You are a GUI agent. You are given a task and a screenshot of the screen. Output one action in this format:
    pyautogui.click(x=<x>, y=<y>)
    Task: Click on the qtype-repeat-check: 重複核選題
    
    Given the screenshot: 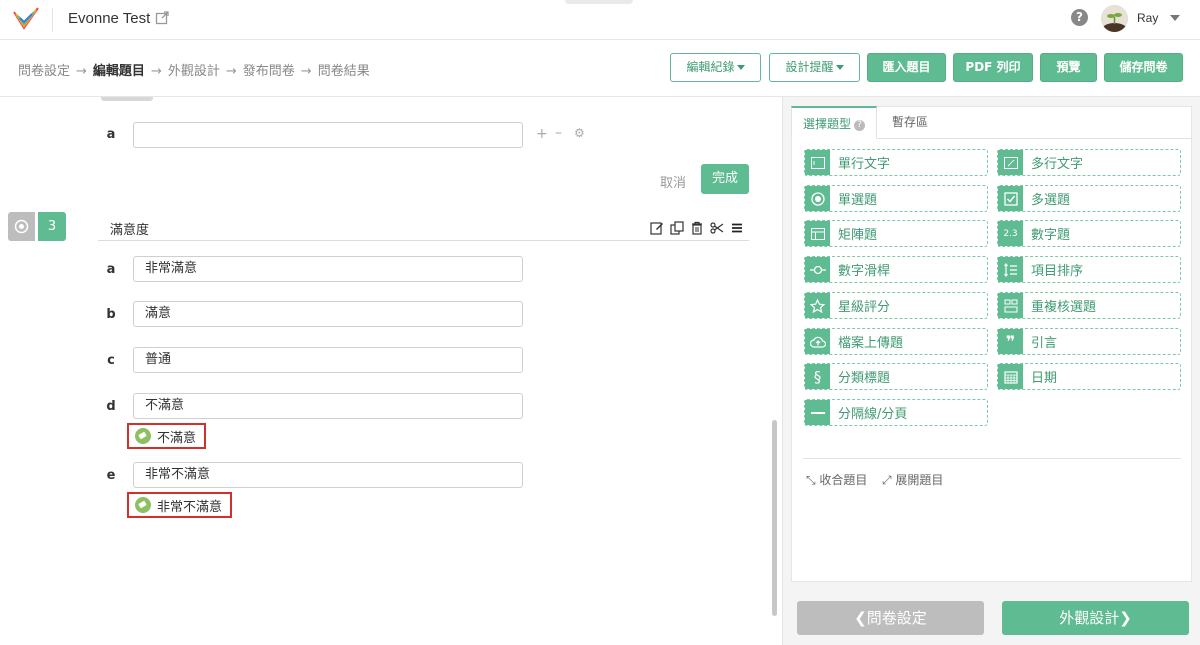 What is the action you would take?
    pyautogui.click(x=1089, y=305)
    